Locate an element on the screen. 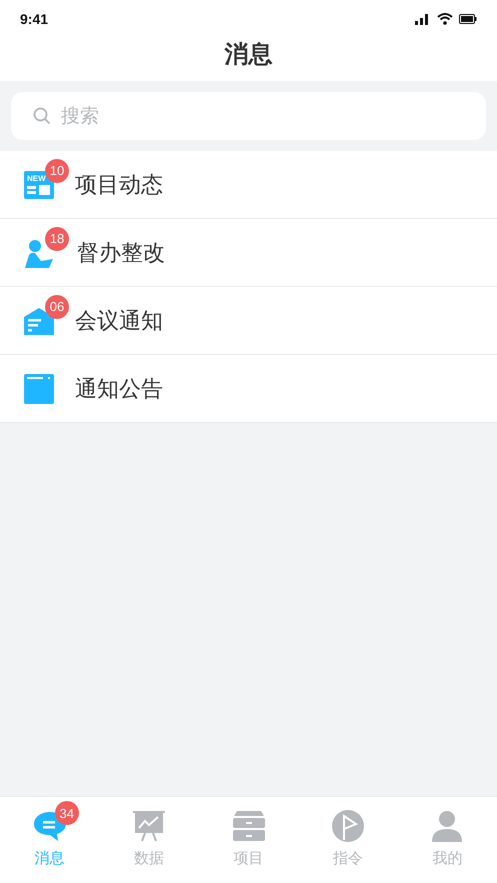 This screenshot has height=883, width=497. item-label: 会议通知 is located at coordinates (119, 322).